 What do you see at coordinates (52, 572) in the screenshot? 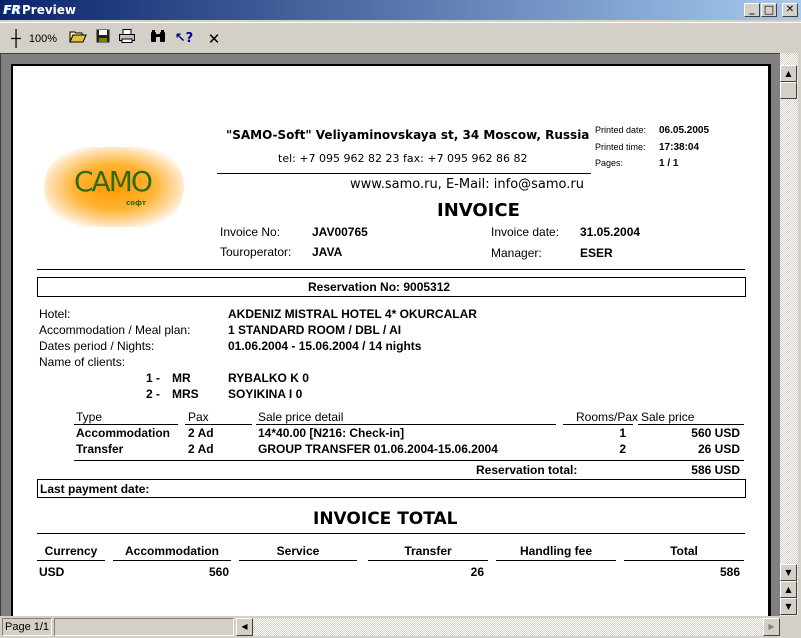
I see `total-currency: USD` at bounding box center [52, 572].